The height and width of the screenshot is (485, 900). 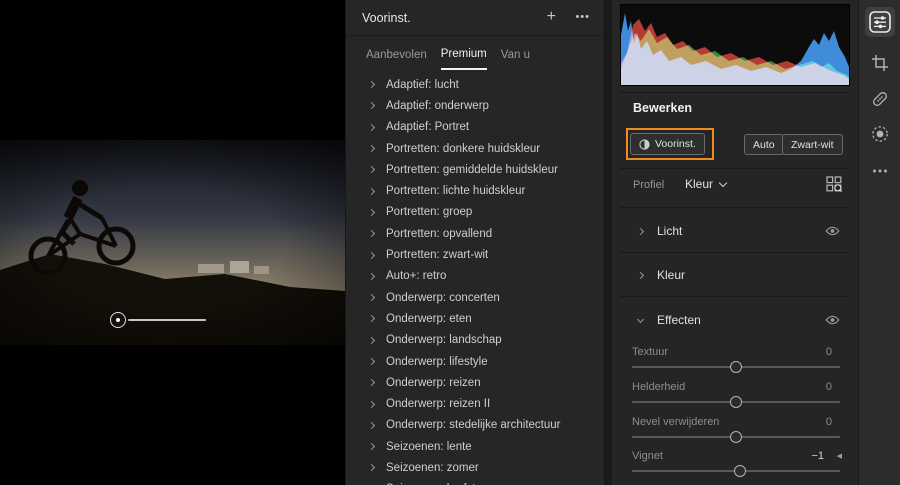 What do you see at coordinates (675, 144) in the screenshot?
I see `presets-button-label: Voorinst.` at bounding box center [675, 144].